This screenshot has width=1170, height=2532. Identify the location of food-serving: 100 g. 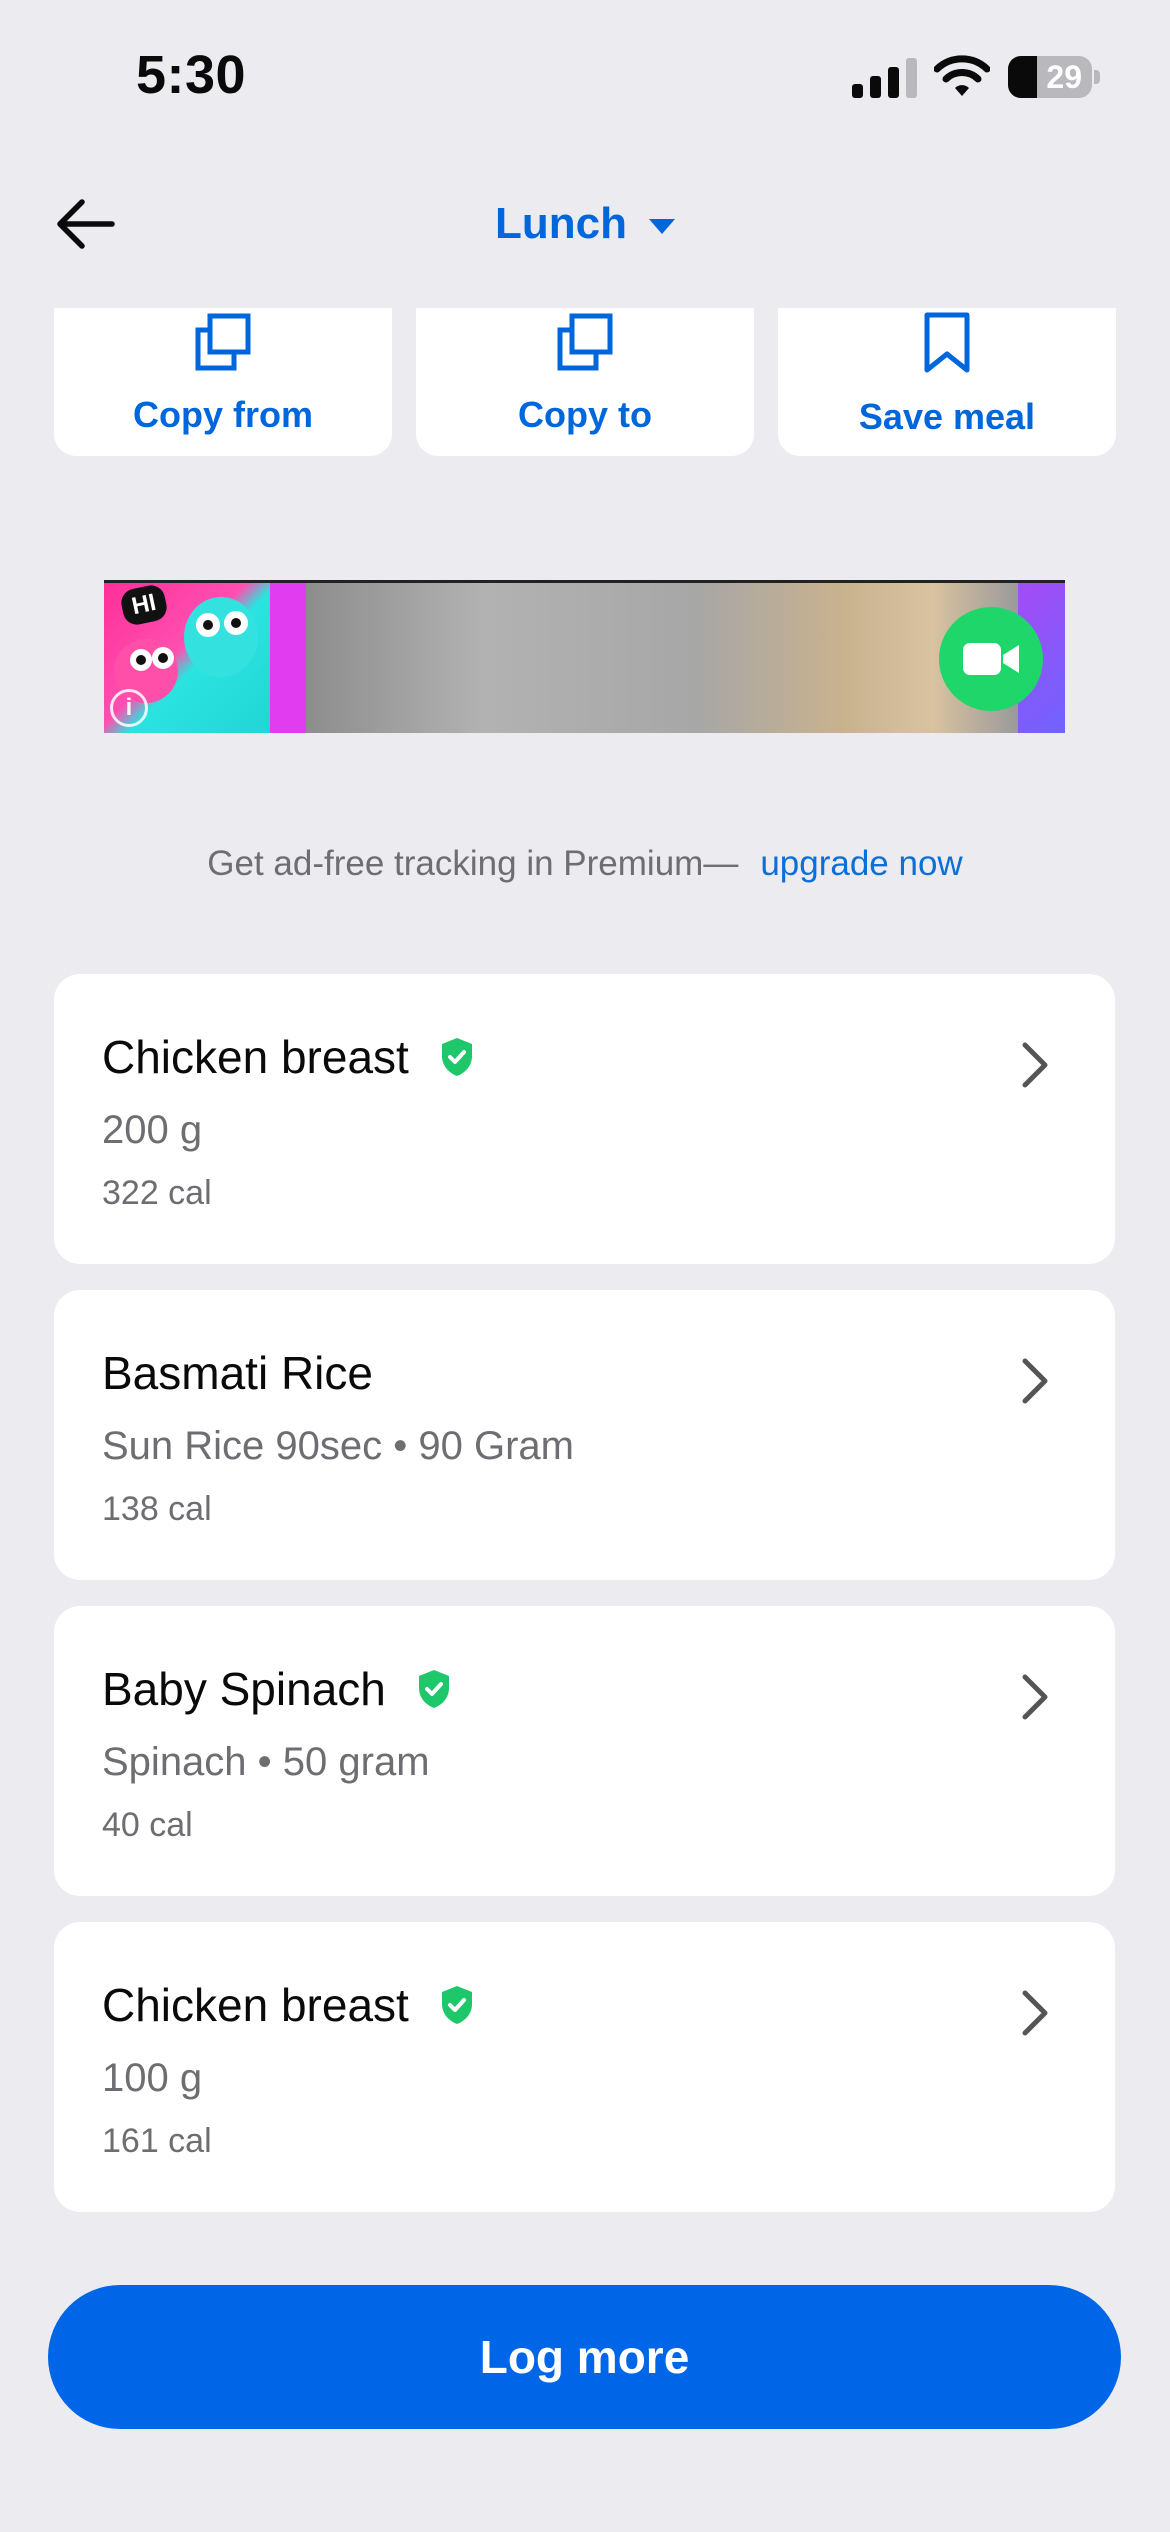
(152, 2078).